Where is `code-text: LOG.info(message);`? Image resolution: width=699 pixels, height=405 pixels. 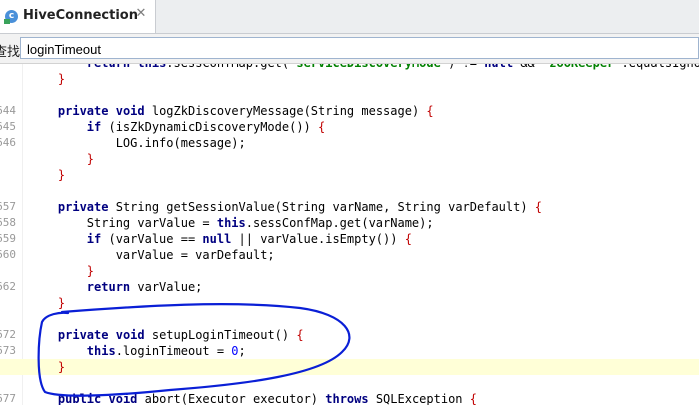 code-text: LOG.info(message); is located at coordinates (137, 143).